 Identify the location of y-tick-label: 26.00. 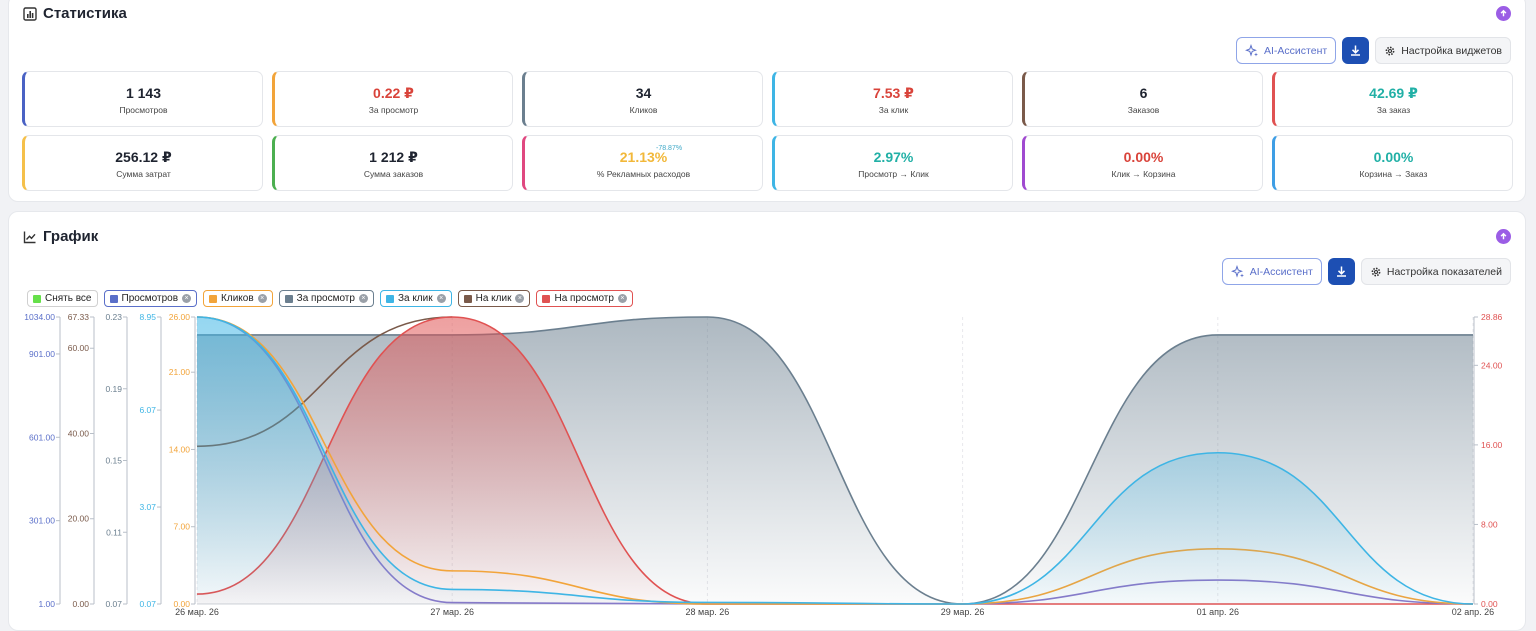
(180, 317).